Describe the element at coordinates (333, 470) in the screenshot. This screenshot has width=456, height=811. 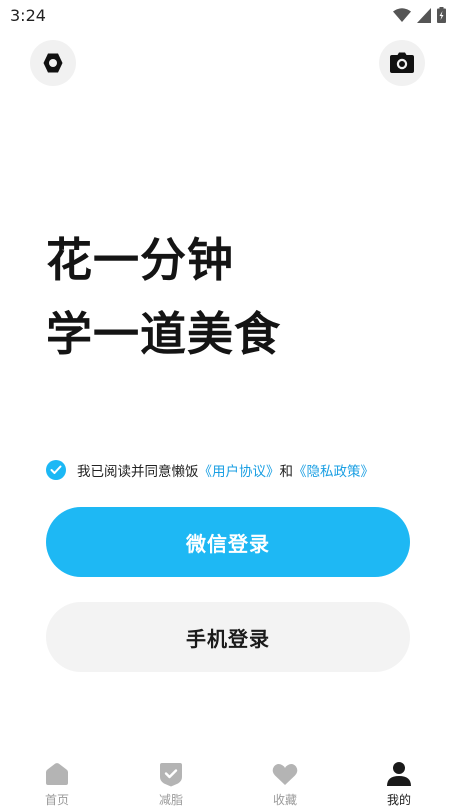
I see `privacy-policy-link: 《隐私政策》` at that location.